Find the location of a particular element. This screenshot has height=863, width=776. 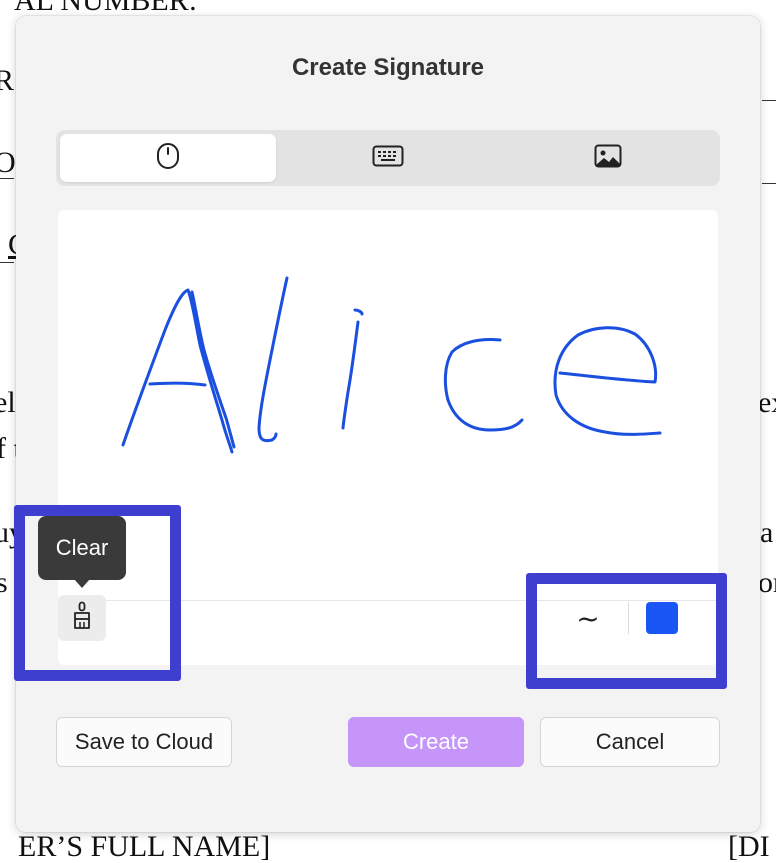

create-button: Create is located at coordinates (436, 742).